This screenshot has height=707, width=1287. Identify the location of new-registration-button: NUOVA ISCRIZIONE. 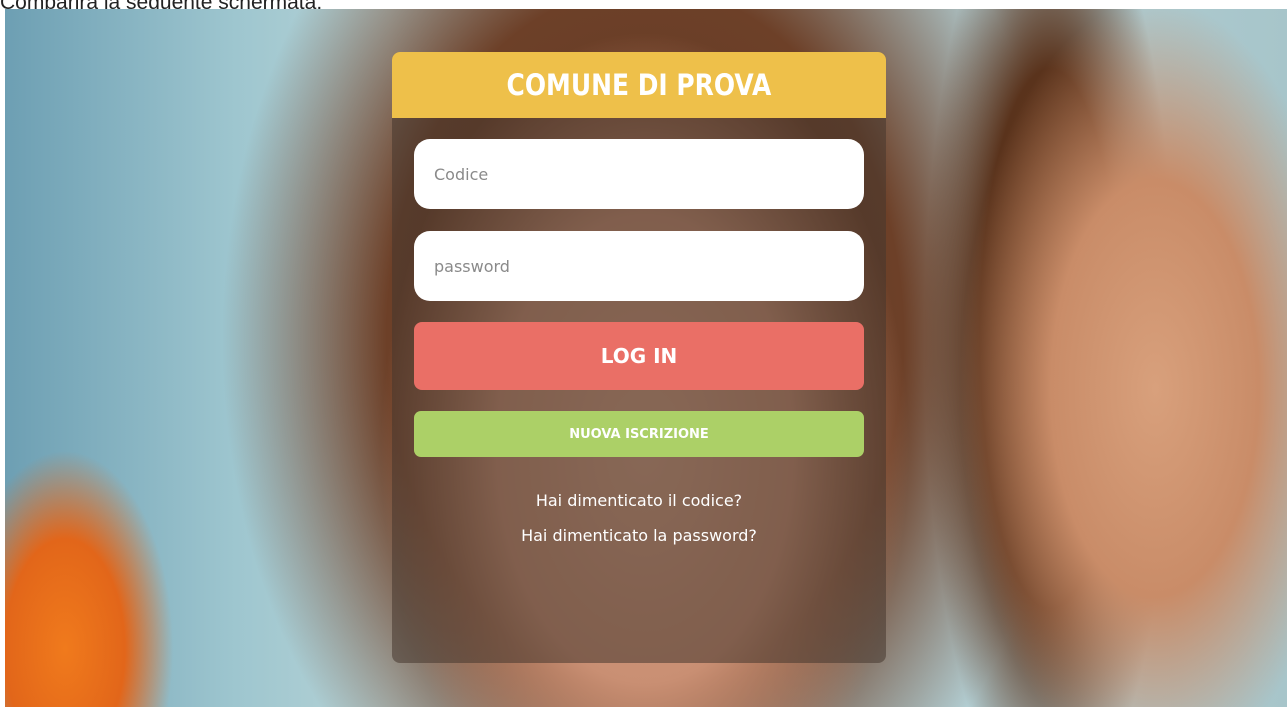
(639, 434).